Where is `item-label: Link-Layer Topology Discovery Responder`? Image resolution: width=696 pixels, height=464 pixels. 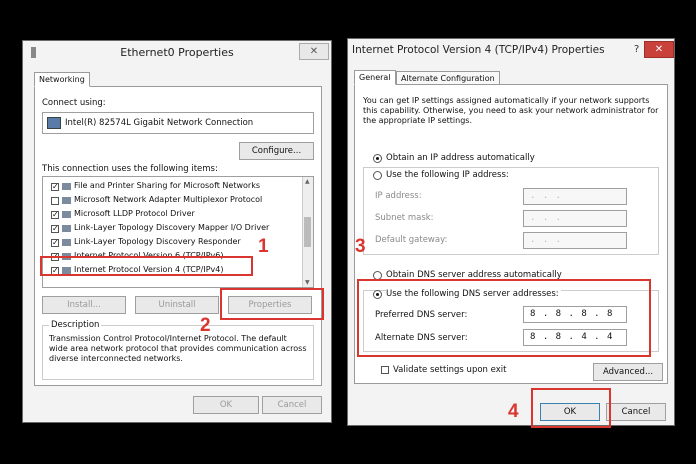
item-label: Link-Layer Topology Discovery Responder is located at coordinates (157, 241).